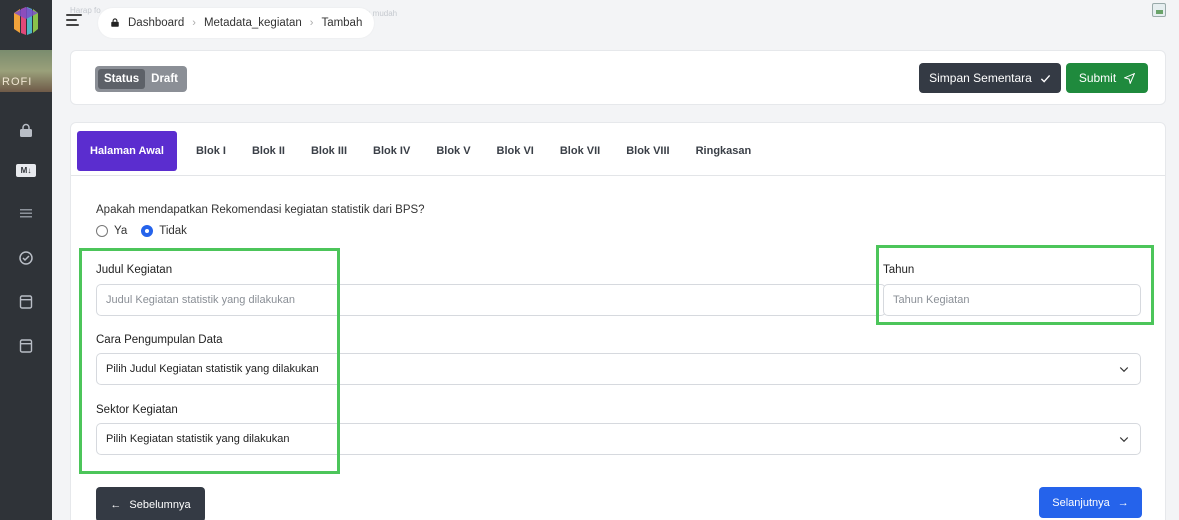 This screenshot has height=520, width=1179. Describe the element at coordinates (1159, 10) in the screenshot. I see `broken-image-icon` at that location.